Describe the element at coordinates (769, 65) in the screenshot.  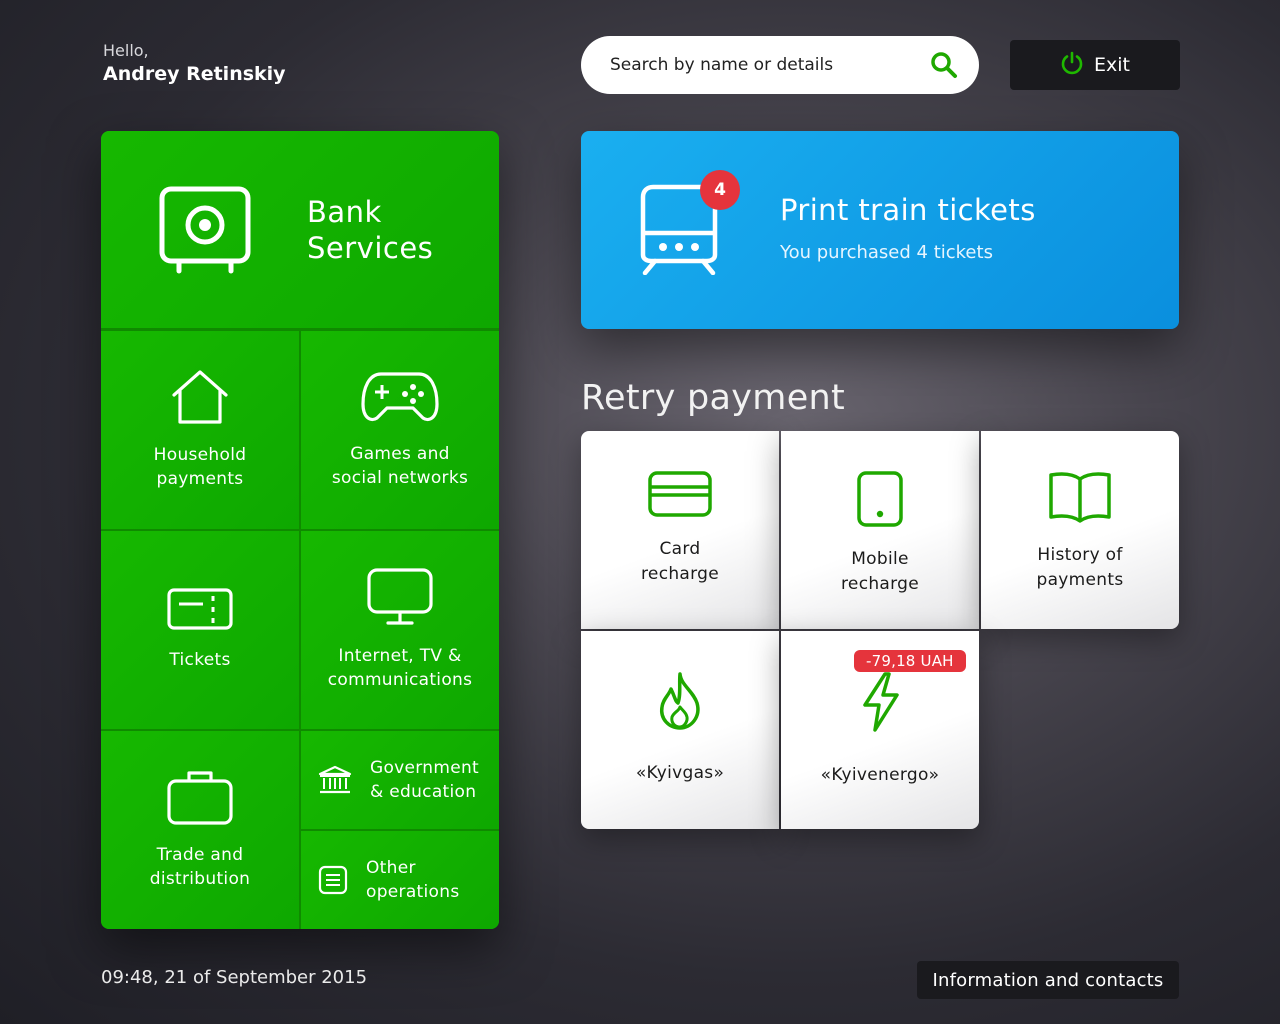
I see `search-input` at that location.